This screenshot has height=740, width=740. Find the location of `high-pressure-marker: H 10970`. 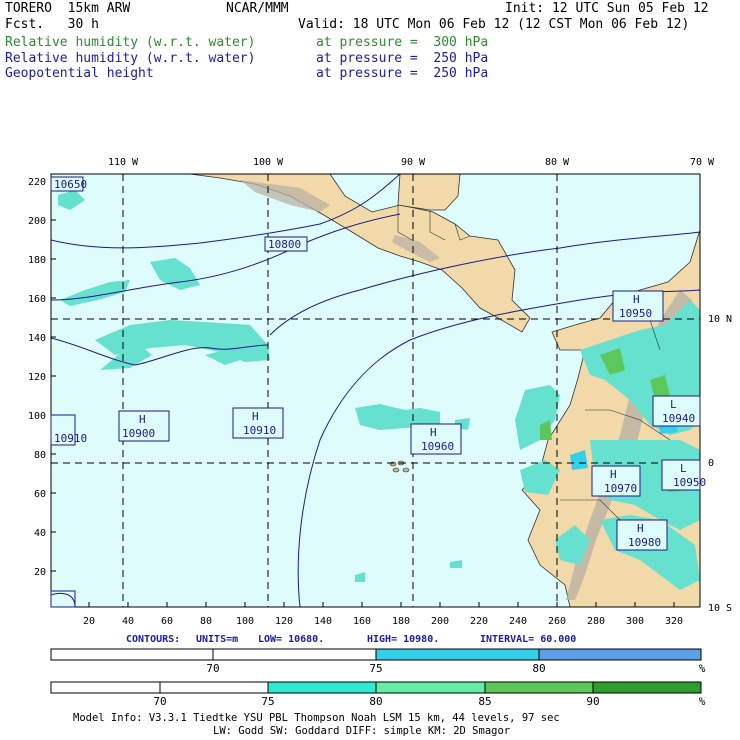

high-pressure-marker: H 10970 is located at coordinates (616, 481).